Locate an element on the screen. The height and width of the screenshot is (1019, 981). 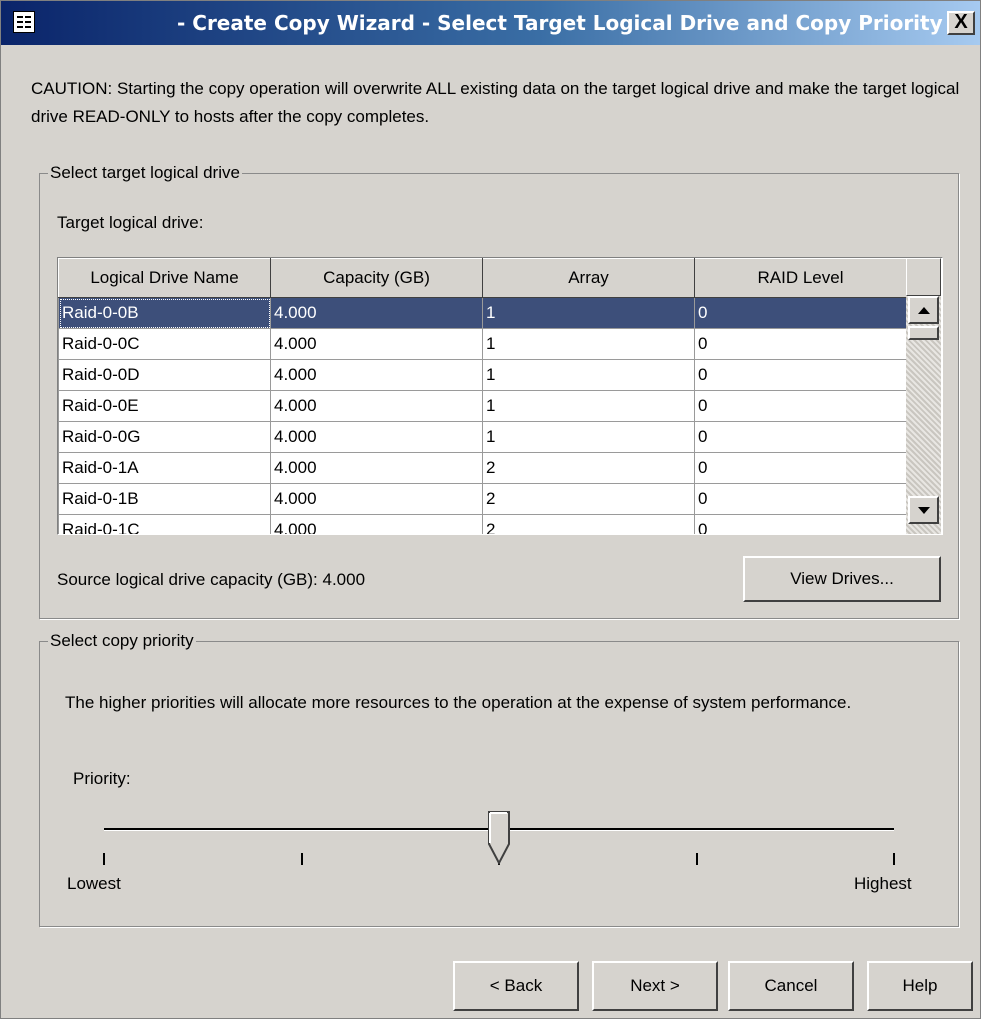
table-row: Raid-0-1C 4.000 2 0 is located at coordinates (482, 524).